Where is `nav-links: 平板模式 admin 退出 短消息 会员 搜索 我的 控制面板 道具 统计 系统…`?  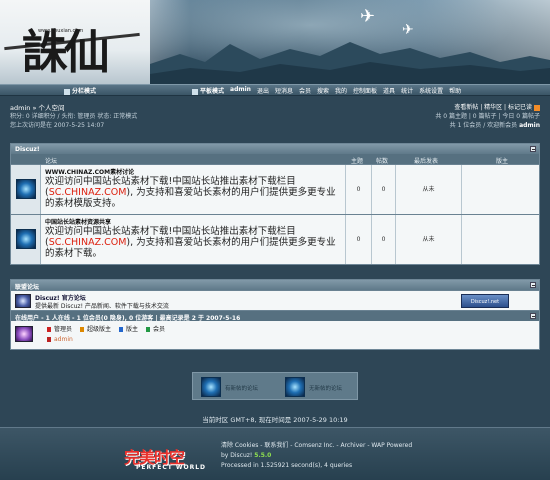
nav-links: 平板模式 admin 退出 短消息 会员 搜索 我的 控制面板 道具 统计 系统… is located at coordinates (326, 90).